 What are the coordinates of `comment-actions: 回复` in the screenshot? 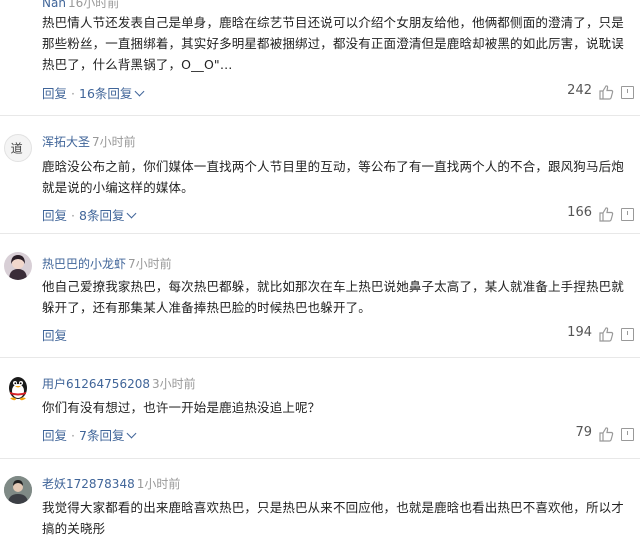 It's located at (54, 334).